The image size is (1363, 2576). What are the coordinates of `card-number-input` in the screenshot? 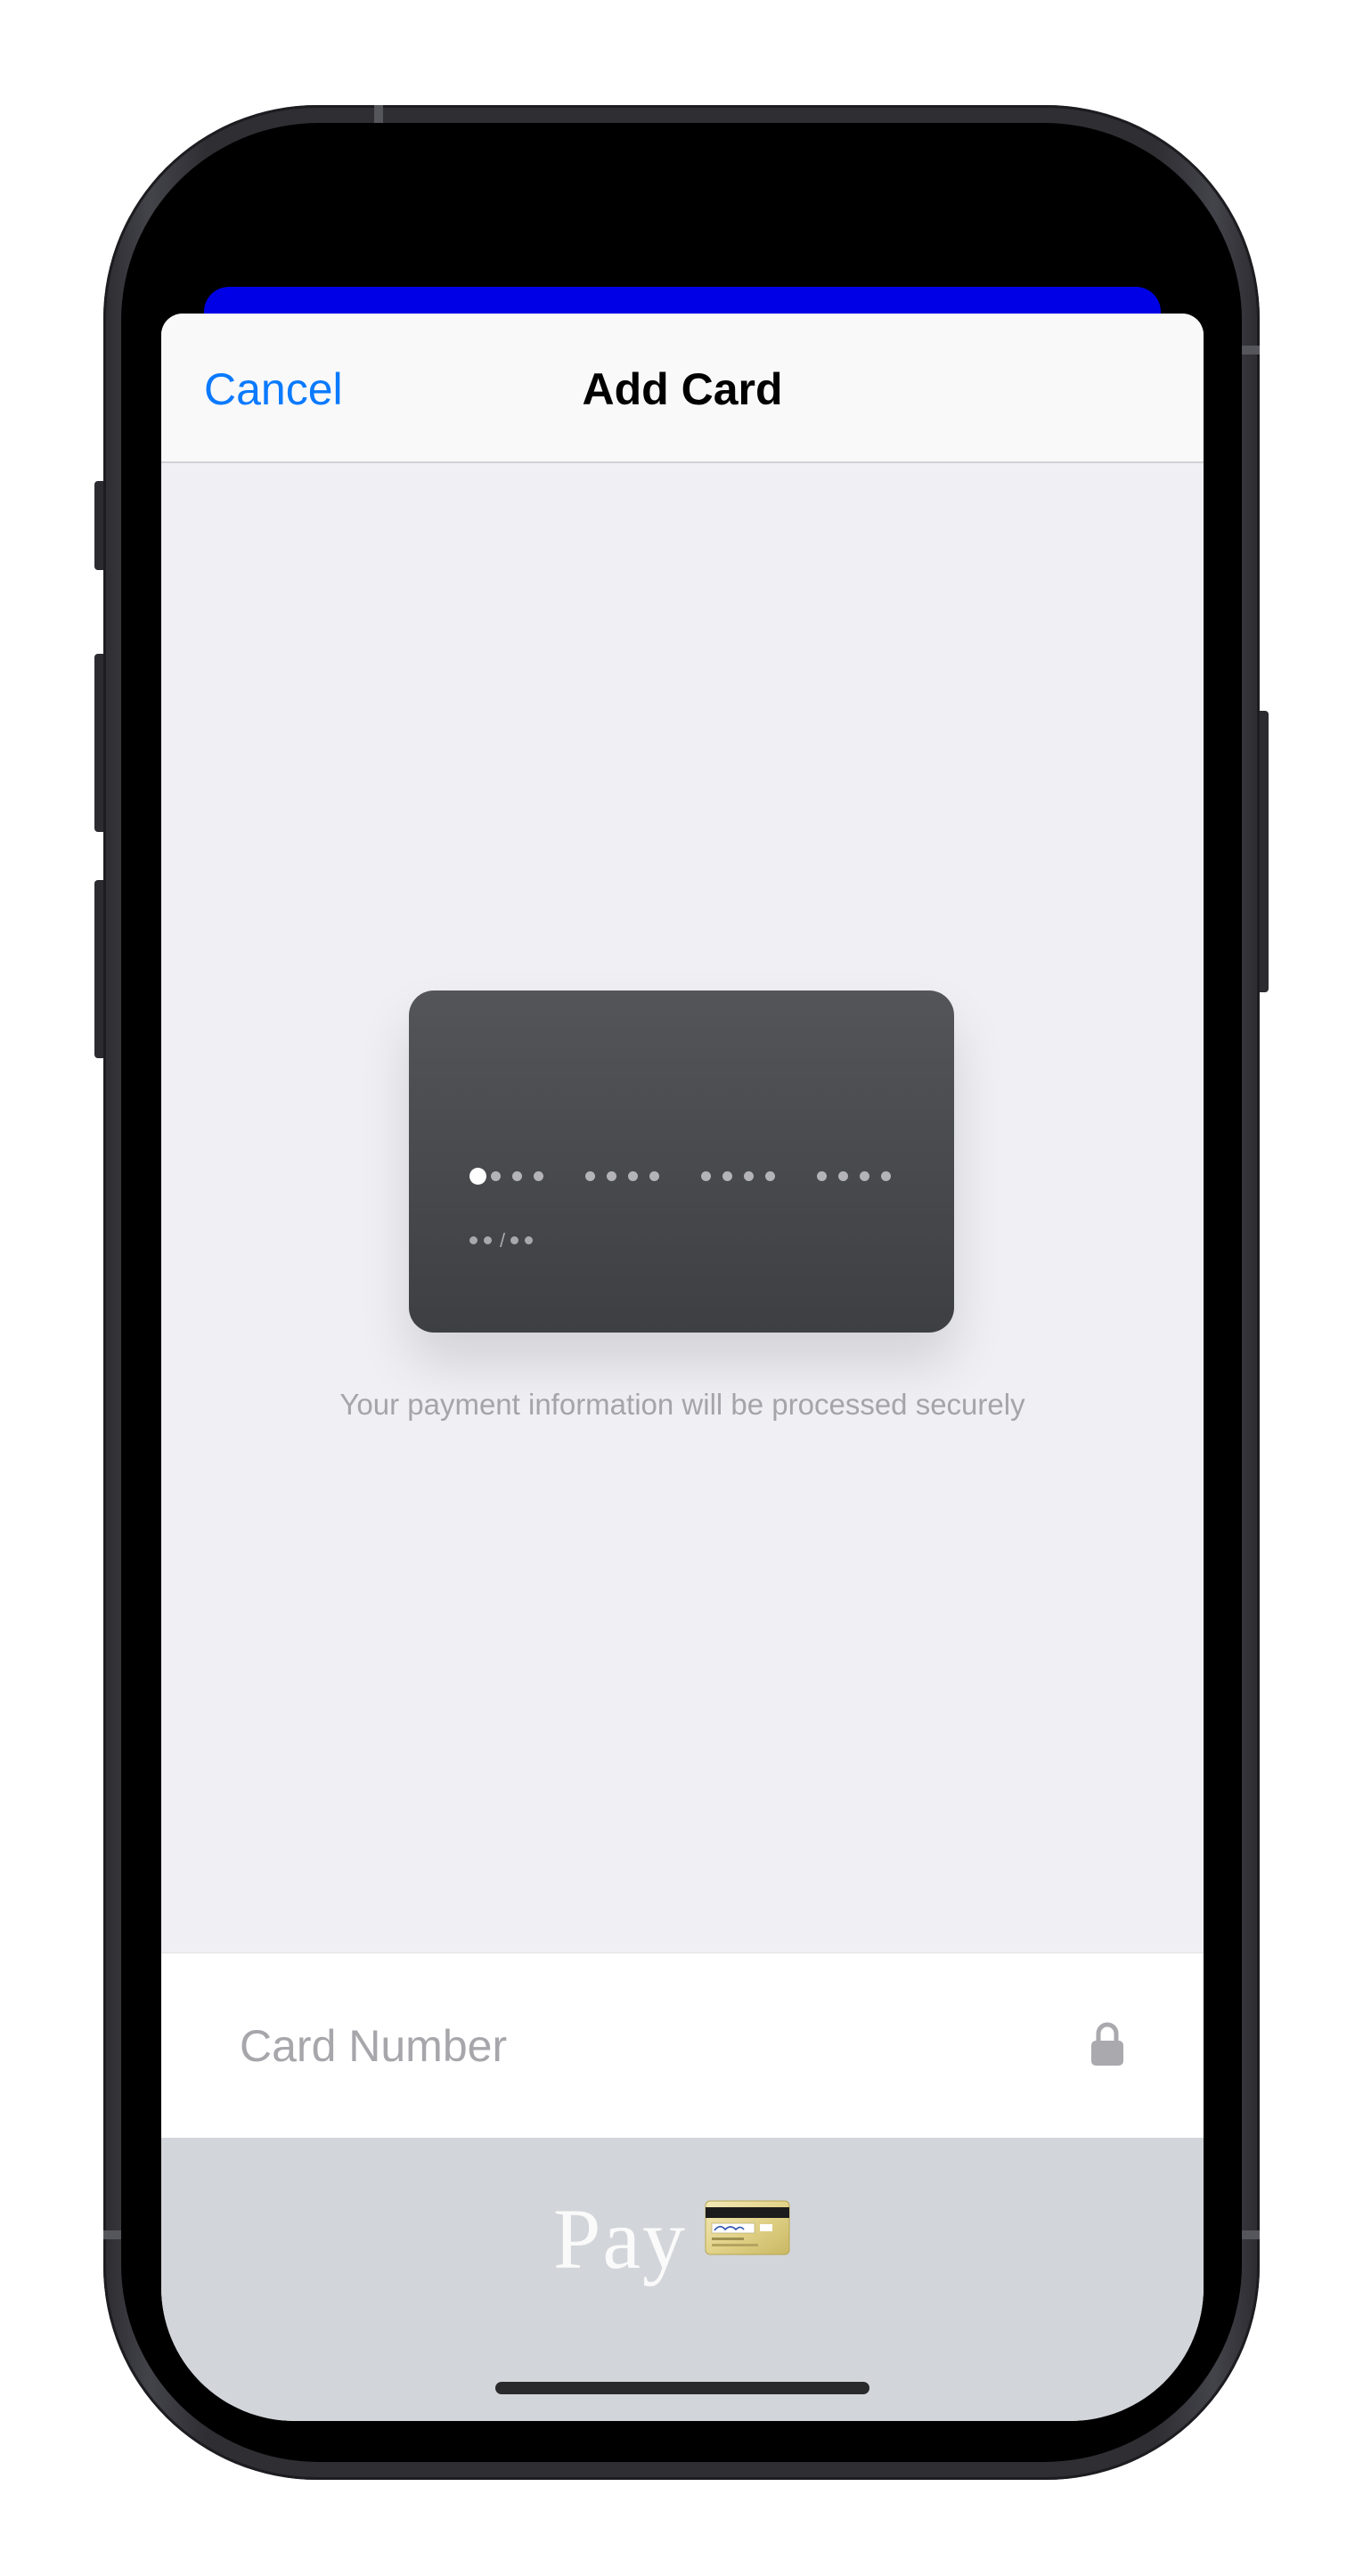 It's located at (640, 2046).